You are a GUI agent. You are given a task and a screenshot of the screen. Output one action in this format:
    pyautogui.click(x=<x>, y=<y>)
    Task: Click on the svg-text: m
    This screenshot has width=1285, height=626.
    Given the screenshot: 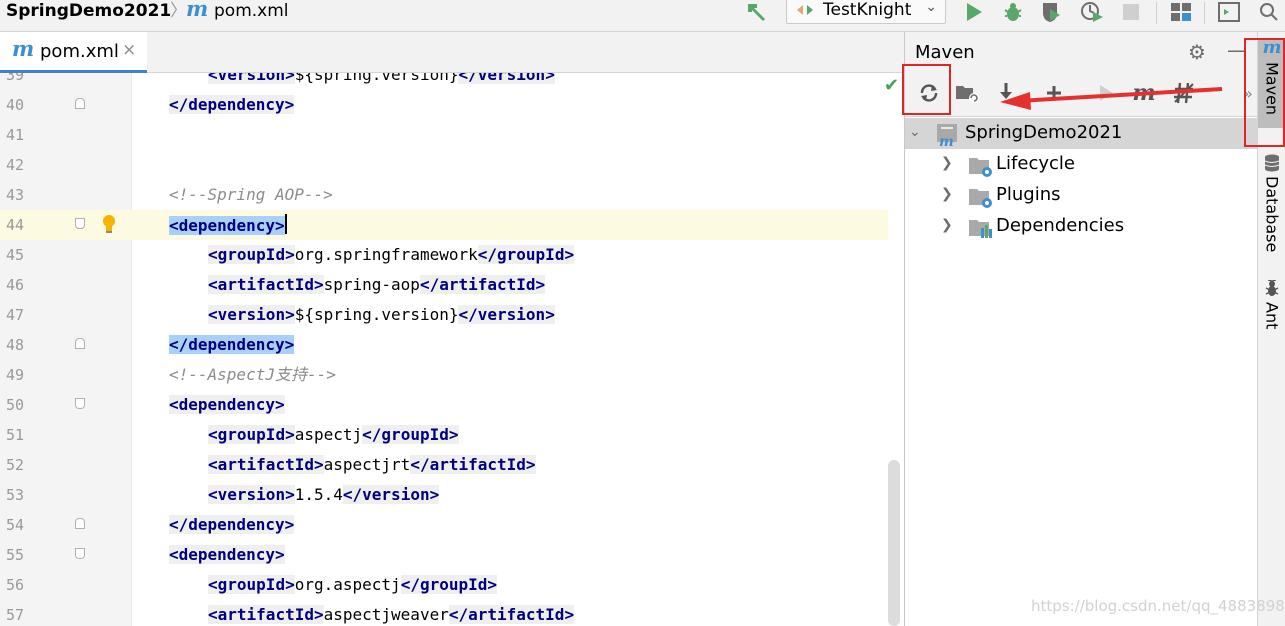 What is the action you would take?
    pyautogui.click(x=946, y=140)
    